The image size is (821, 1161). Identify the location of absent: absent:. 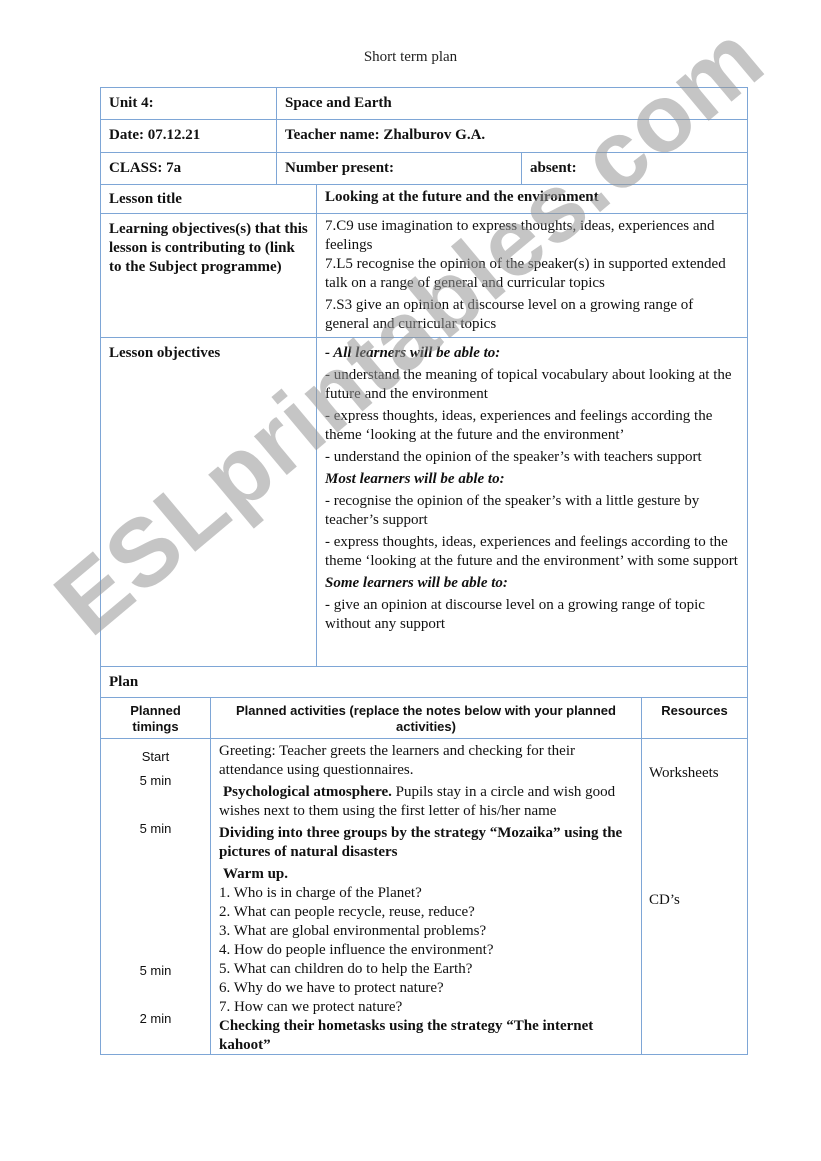
(634, 168).